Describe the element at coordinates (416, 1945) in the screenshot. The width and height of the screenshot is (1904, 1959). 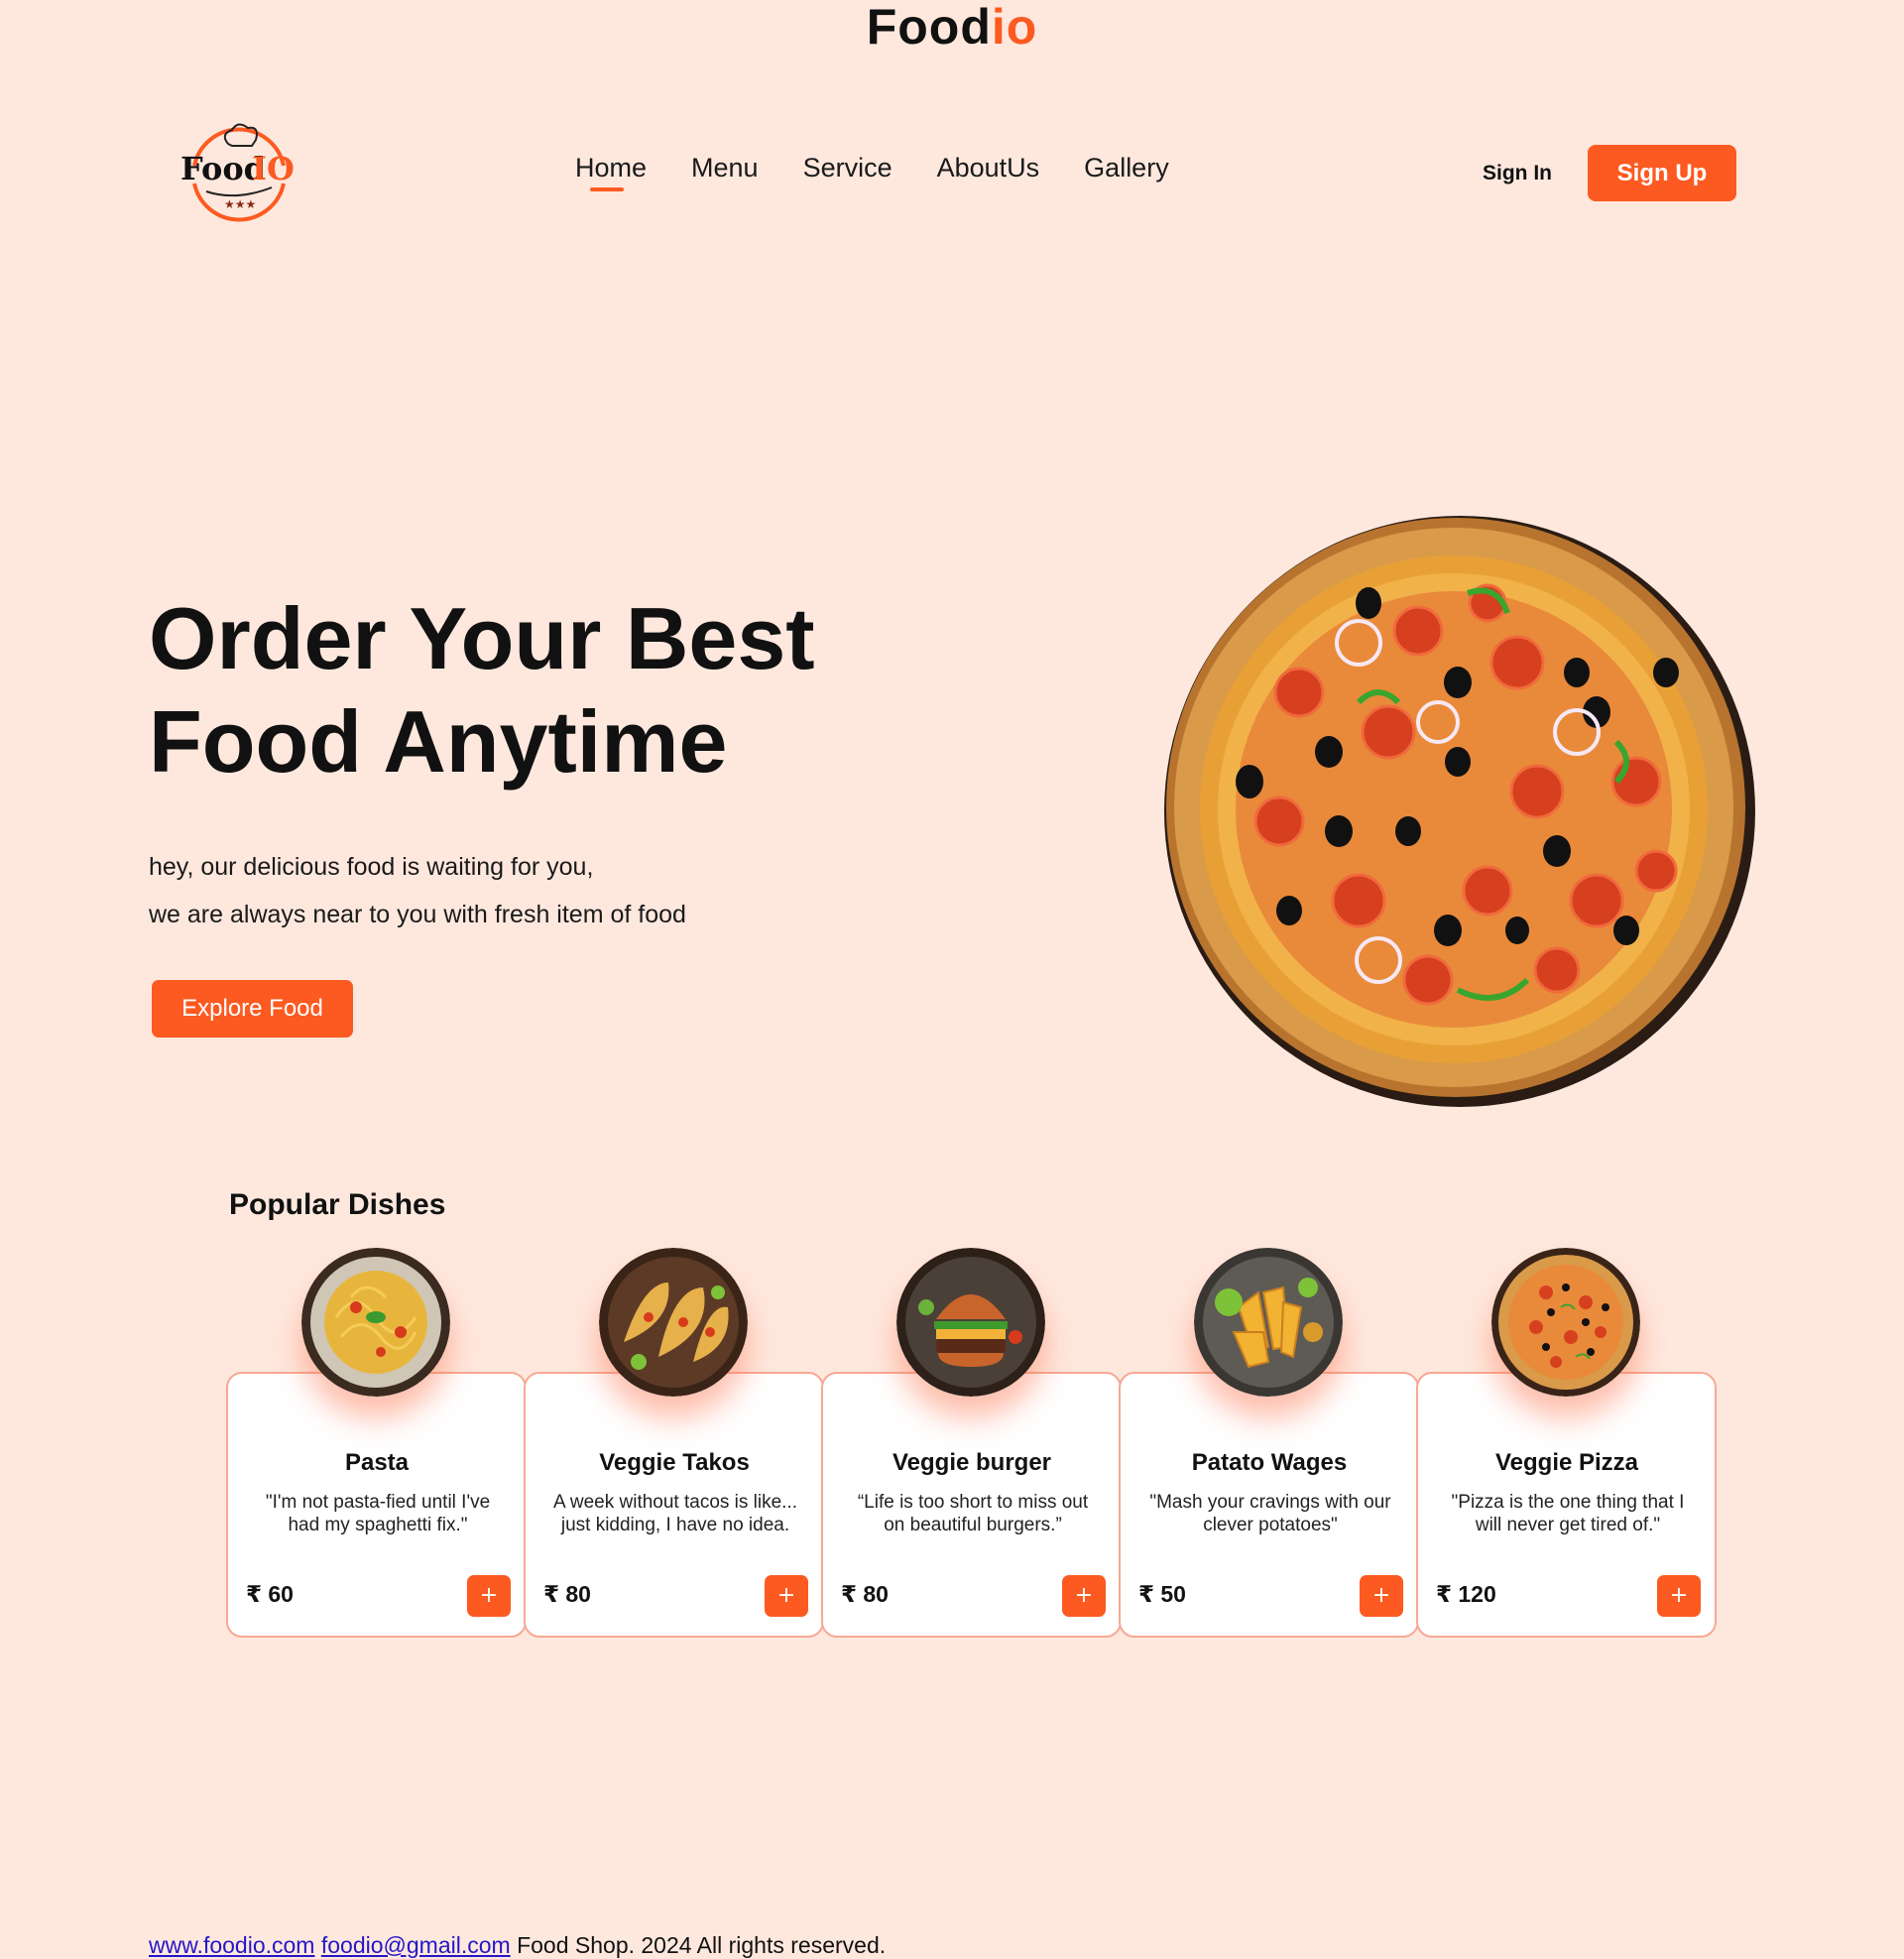
I see `footer-email-link: foodio@gmail.com` at that location.